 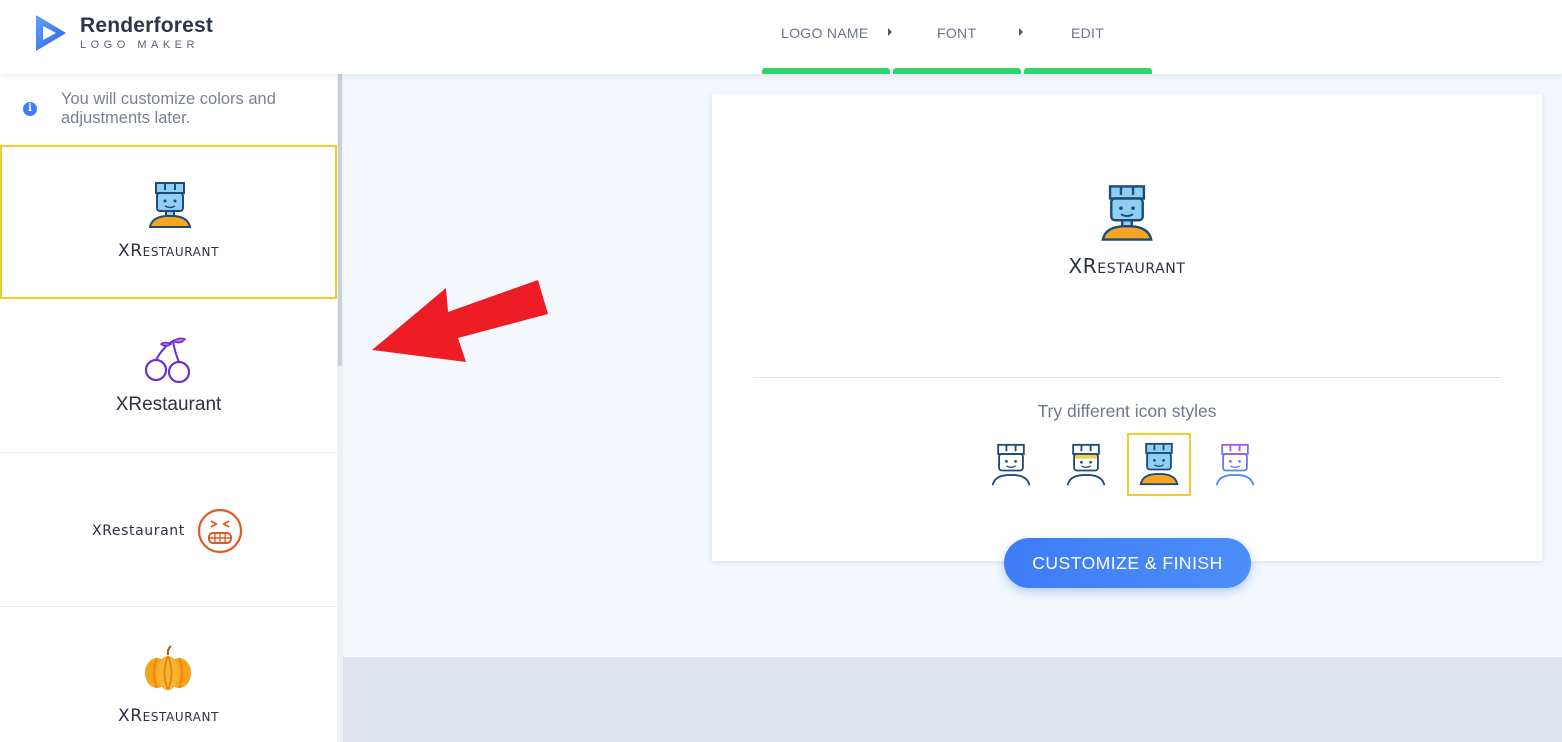 I want to click on brand-subtitle: LOGO MAKER, so click(x=139, y=45).